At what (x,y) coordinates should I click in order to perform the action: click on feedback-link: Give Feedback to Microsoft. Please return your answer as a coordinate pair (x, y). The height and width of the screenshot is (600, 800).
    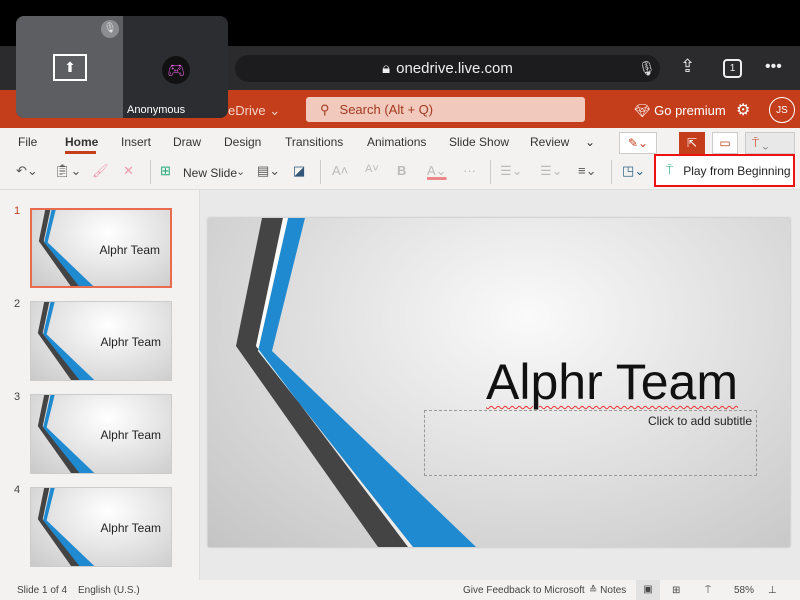
    Looking at the image, I should click on (524, 590).